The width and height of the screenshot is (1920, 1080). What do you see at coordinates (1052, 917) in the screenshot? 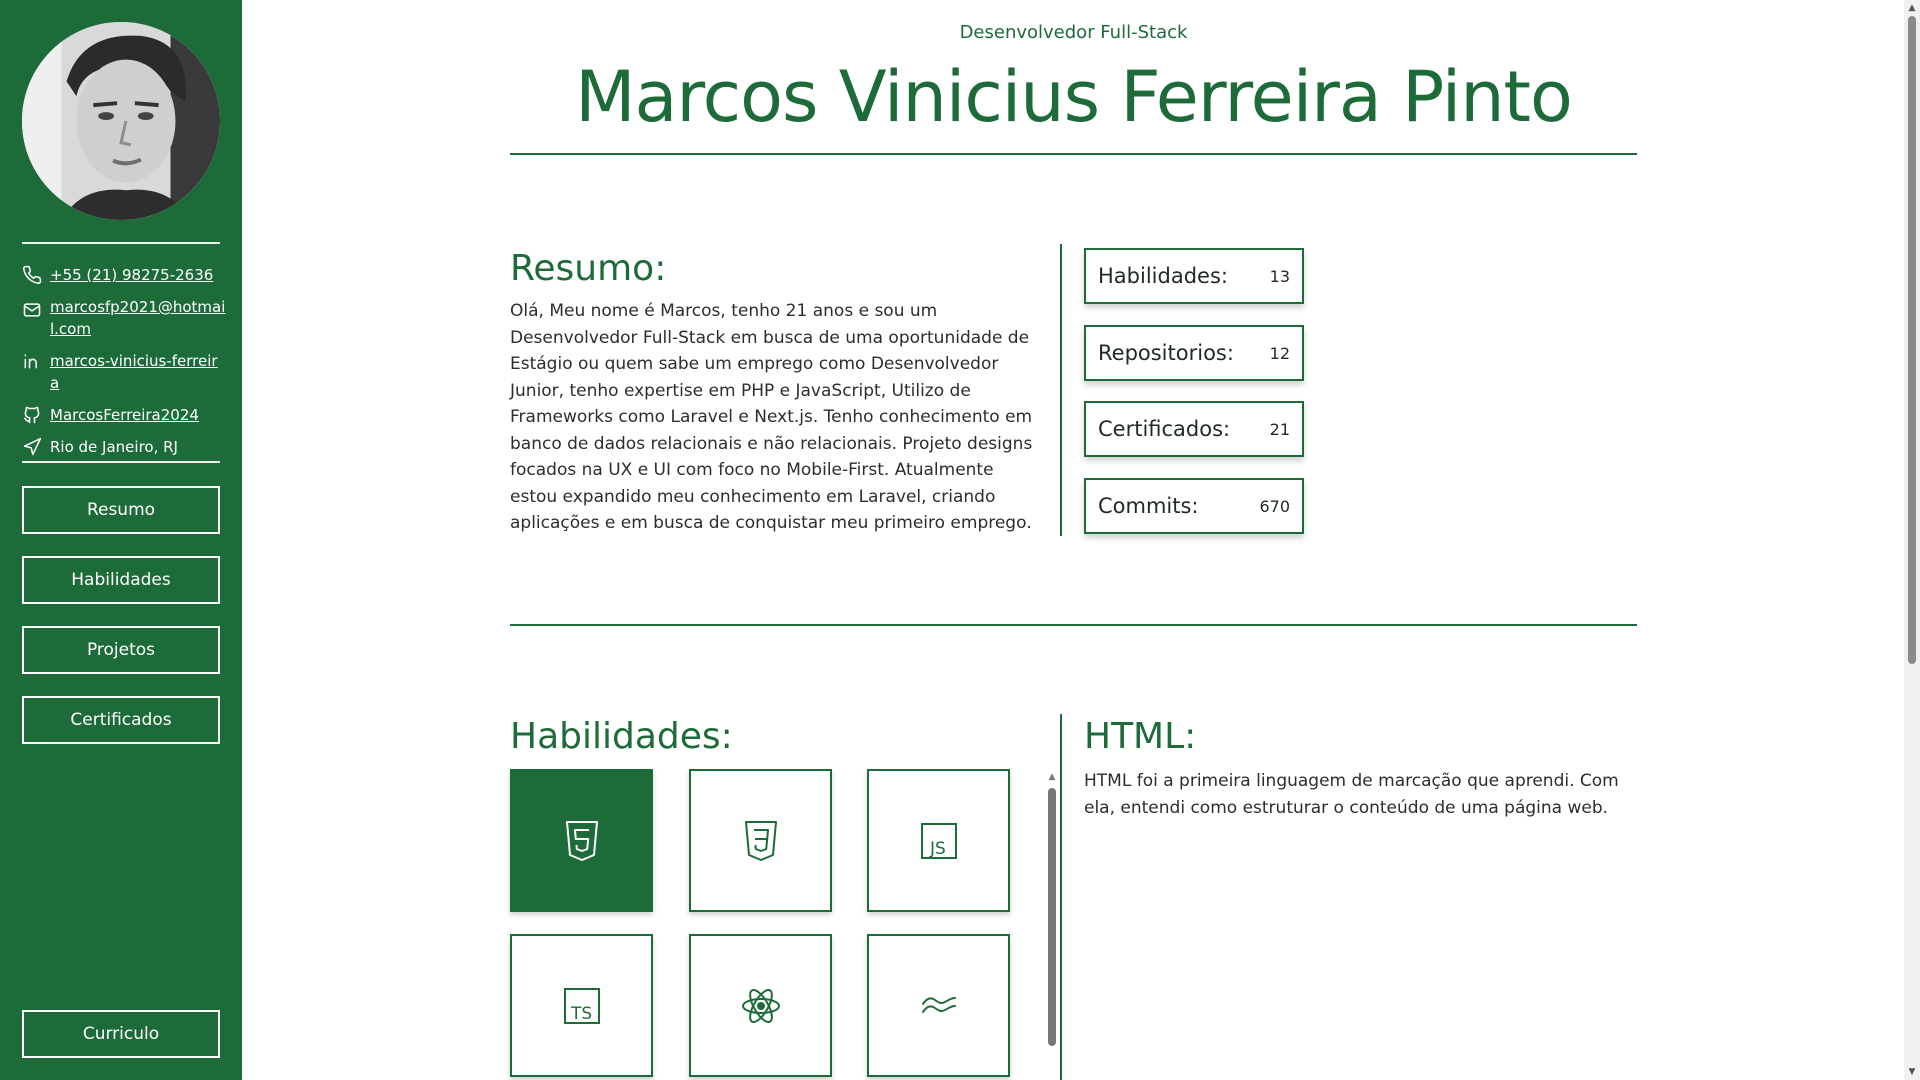
I see `skills-scroll-thumb` at bounding box center [1052, 917].